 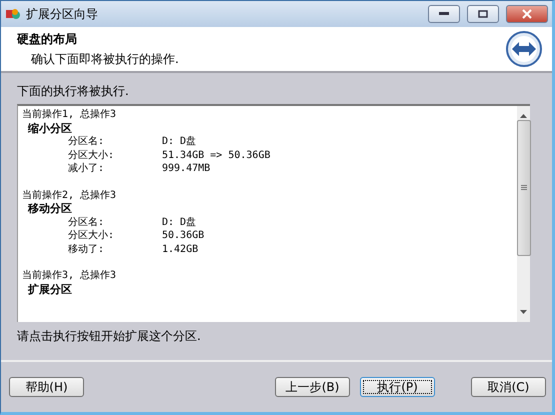 What do you see at coordinates (46, 387) in the screenshot?
I see `dialog-button: 帮助(H)` at bounding box center [46, 387].